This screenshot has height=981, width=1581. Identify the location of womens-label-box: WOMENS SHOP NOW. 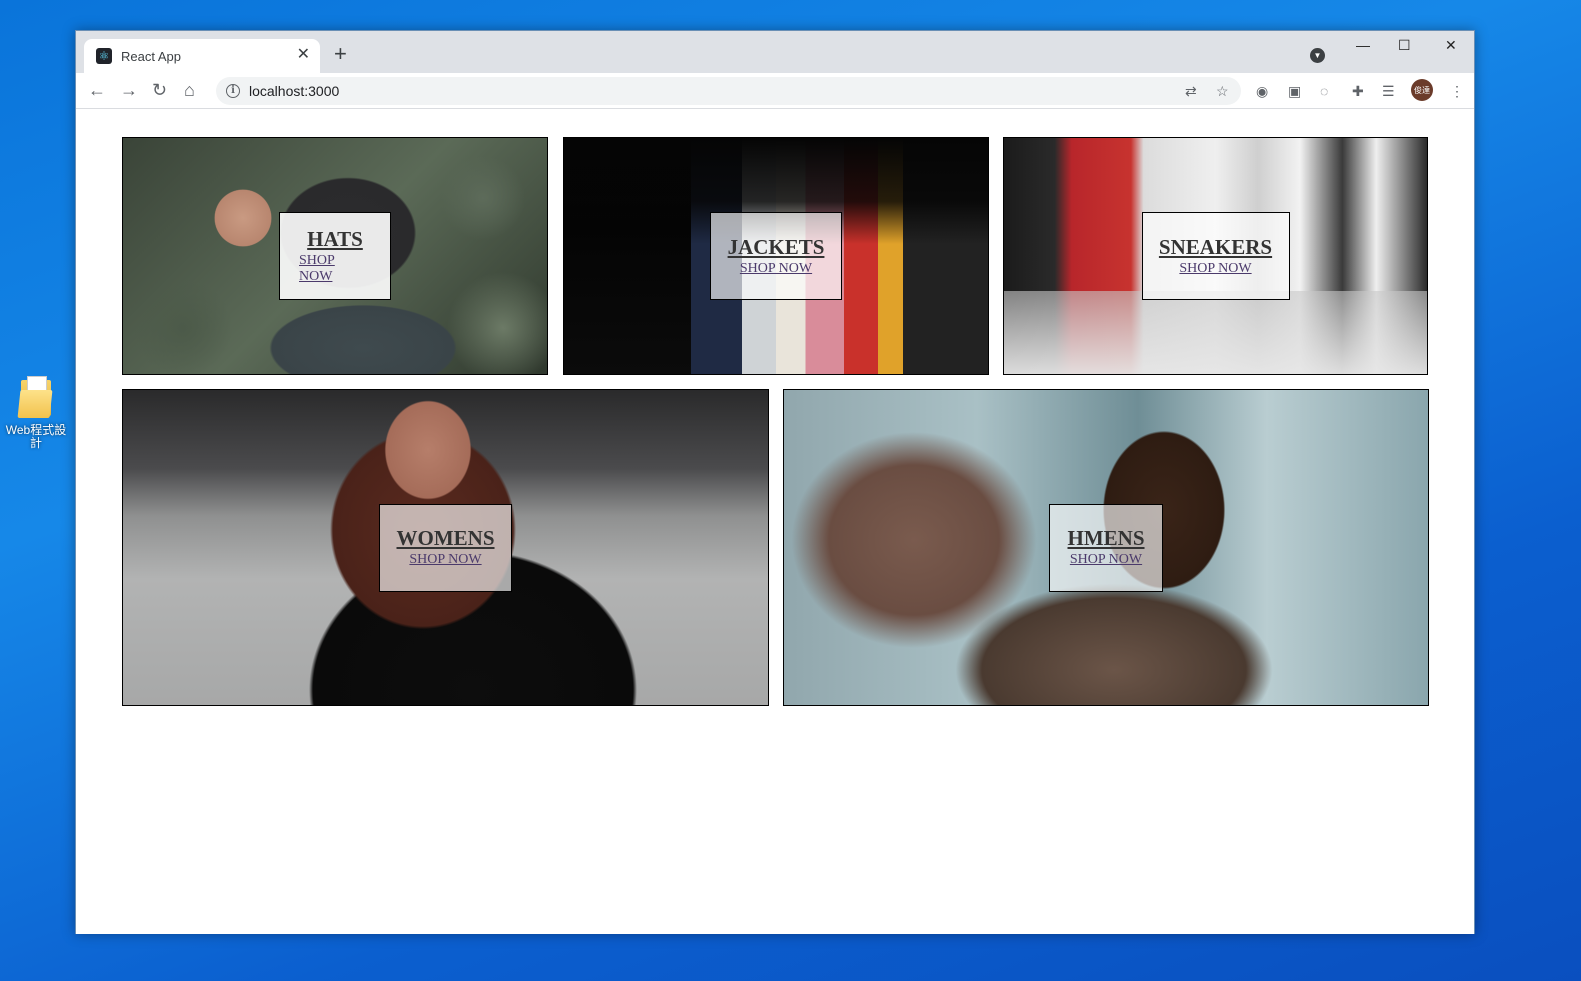
(445, 547).